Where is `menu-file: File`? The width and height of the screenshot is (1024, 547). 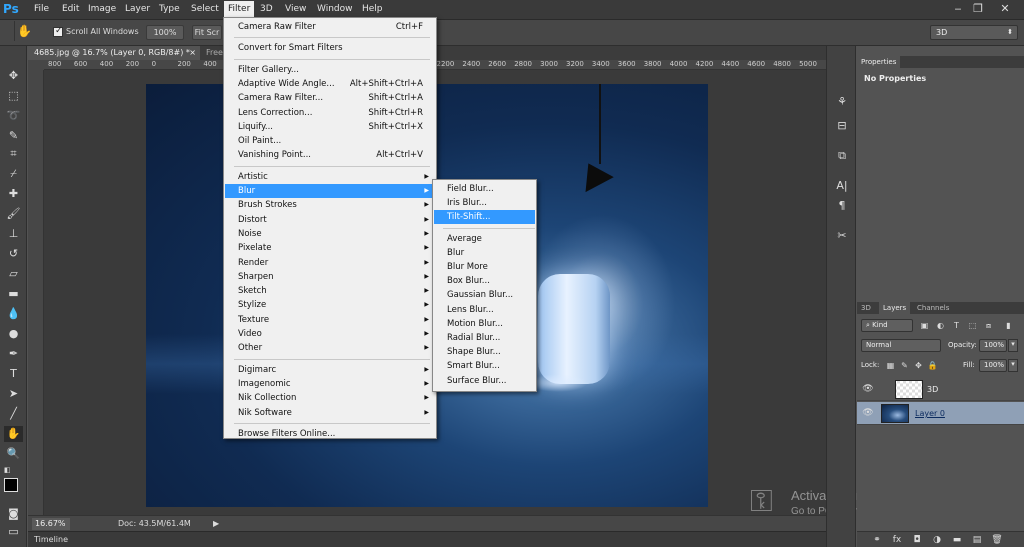 menu-file: File is located at coordinates (41, 9).